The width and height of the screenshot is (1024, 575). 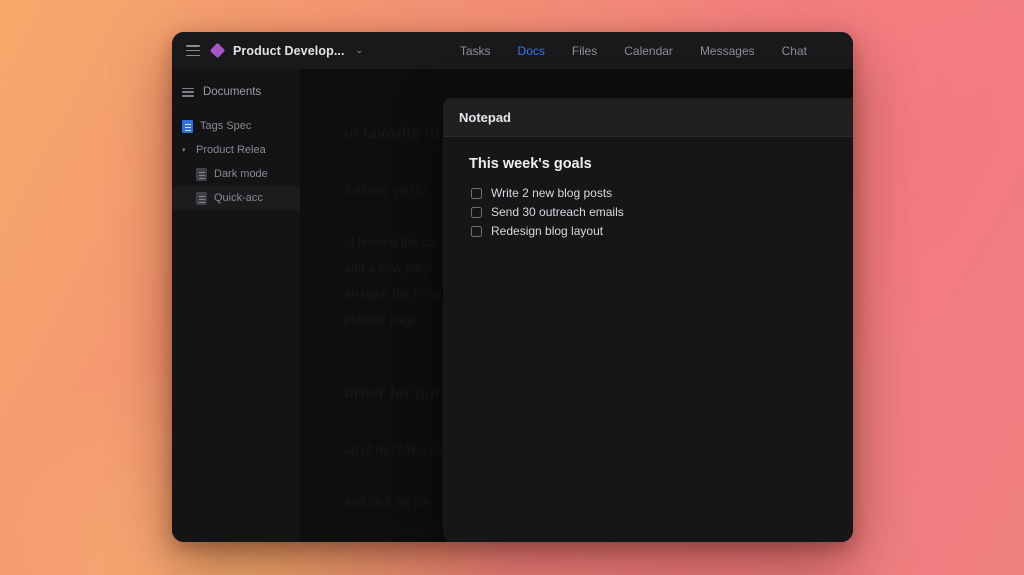 I want to click on chevron-down-icon: ▾, so click(x=187, y=150).